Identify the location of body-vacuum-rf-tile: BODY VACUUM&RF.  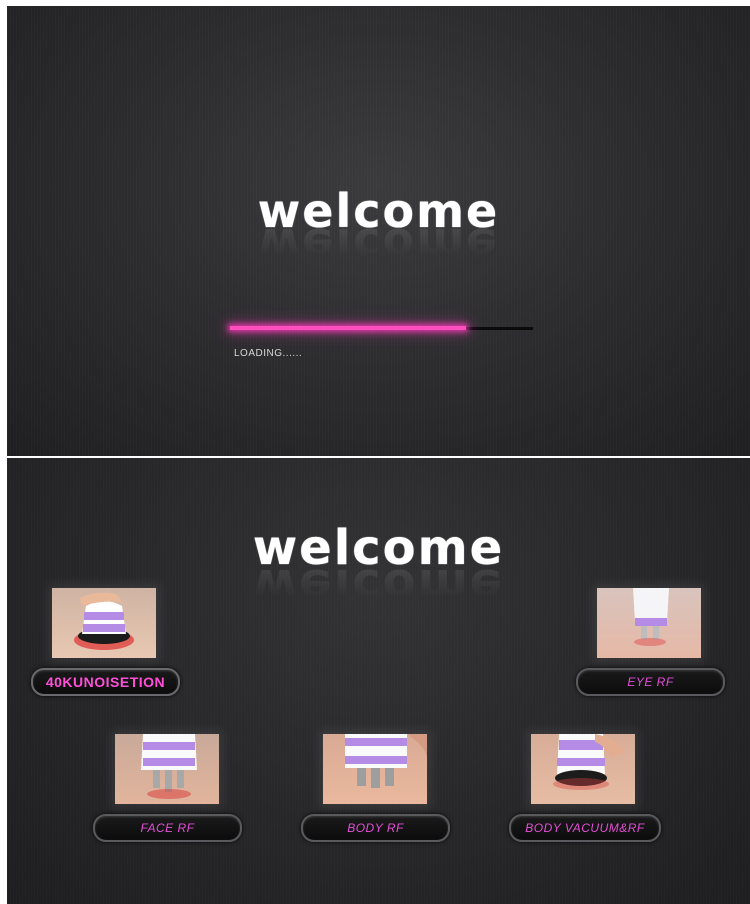
(586, 786).